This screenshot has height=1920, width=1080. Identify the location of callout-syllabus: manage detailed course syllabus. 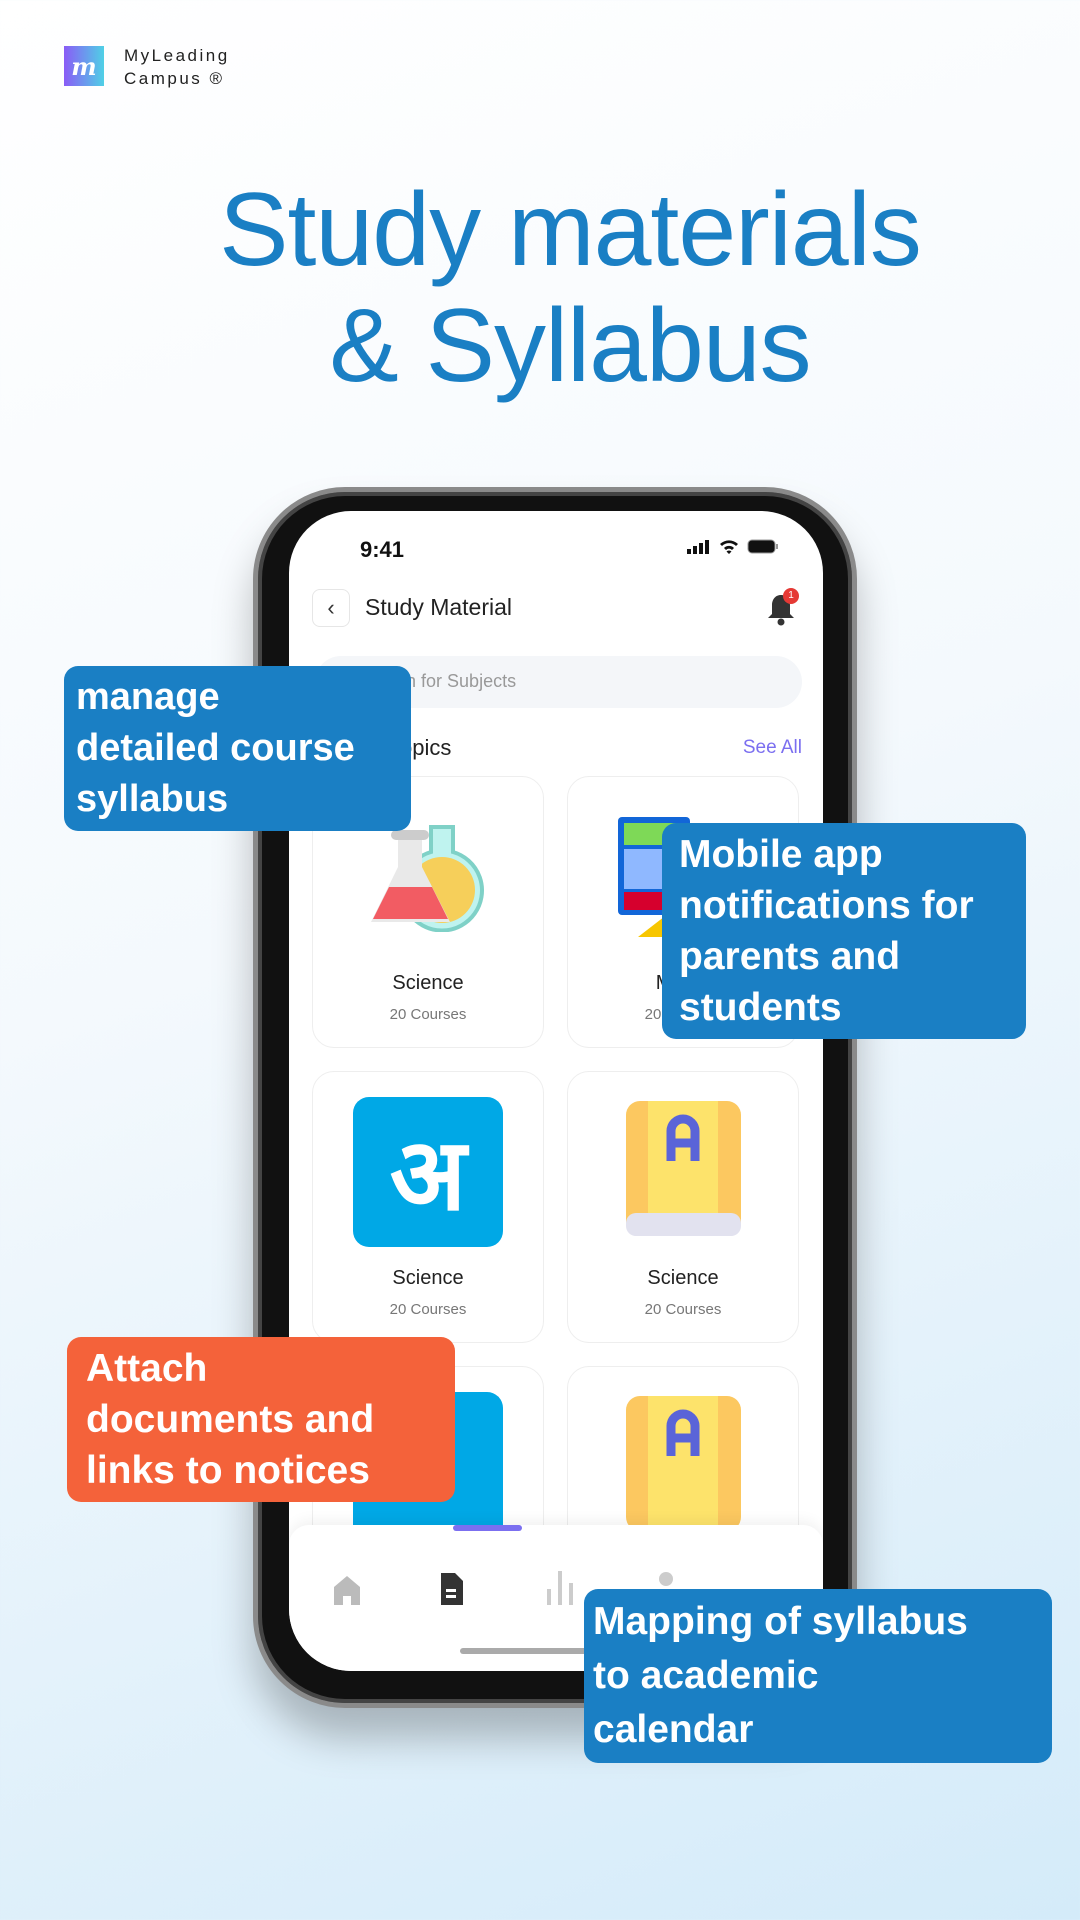
(237, 748).